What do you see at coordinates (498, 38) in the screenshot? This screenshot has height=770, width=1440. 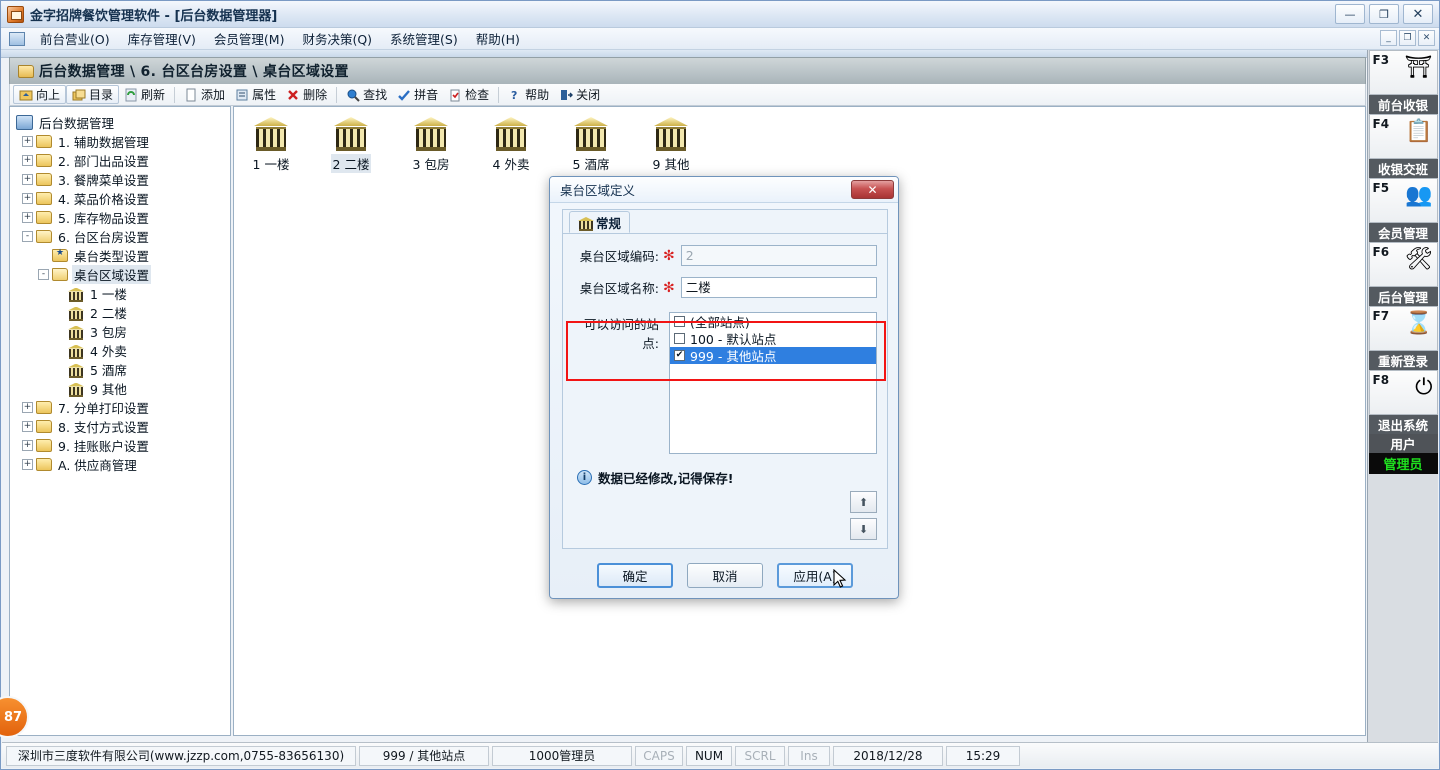 I see `menu-item-5: 帮助(H)` at bounding box center [498, 38].